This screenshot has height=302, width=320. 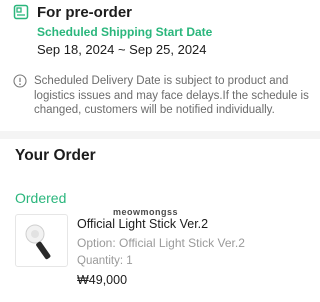 I want to click on watermark-text: meowmongss, so click(x=146, y=212).